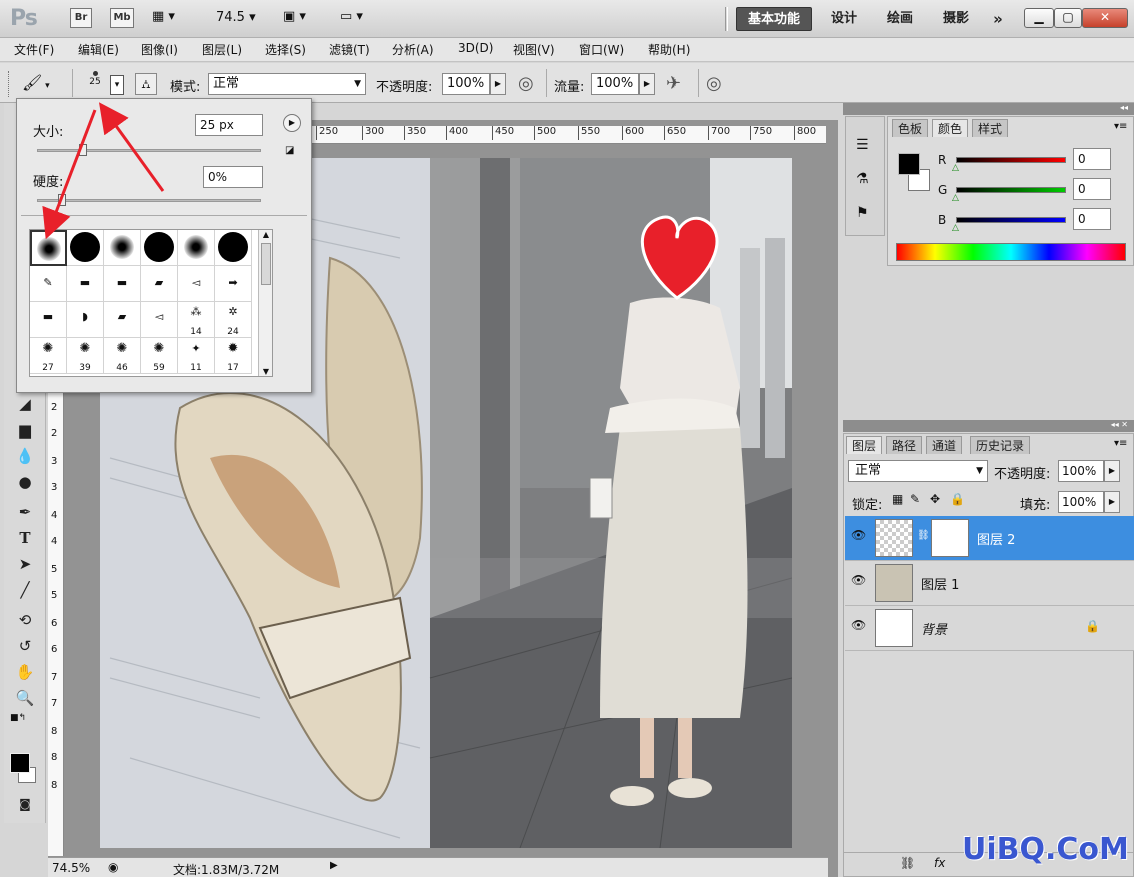  Describe the element at coordinates (1112, 471) in the screenshot. I see `layer-opacity-slider-toggle: ▶` at that location.